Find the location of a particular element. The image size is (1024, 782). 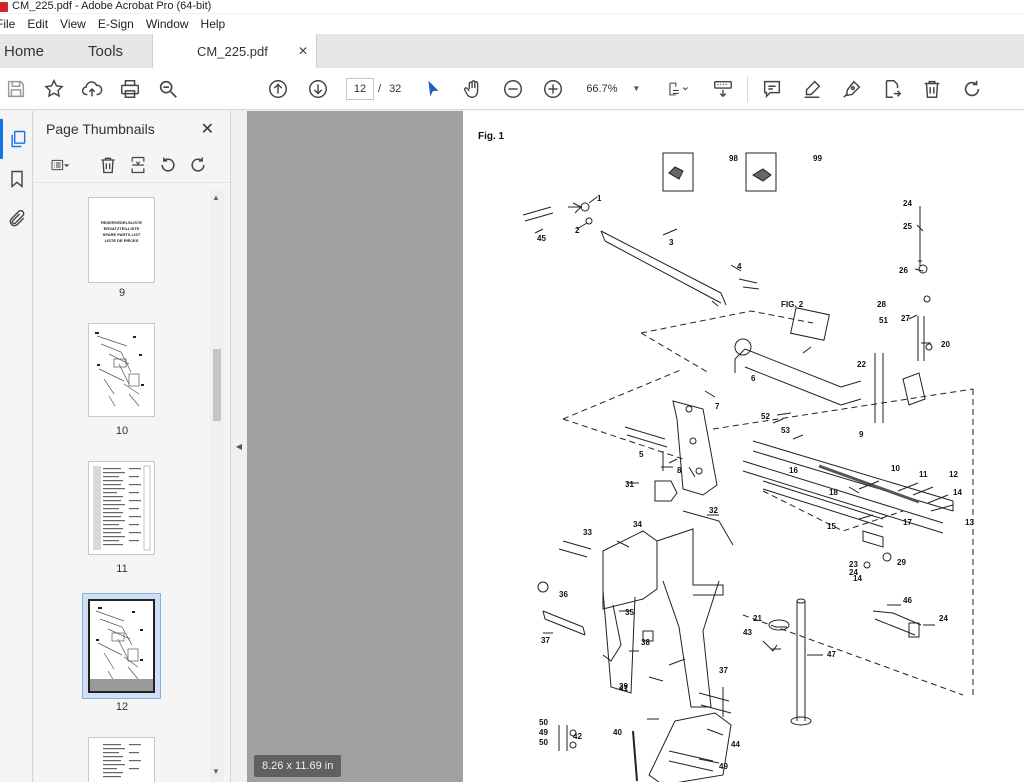

part-callout-label: 20 is located at coordinates (945, 344).